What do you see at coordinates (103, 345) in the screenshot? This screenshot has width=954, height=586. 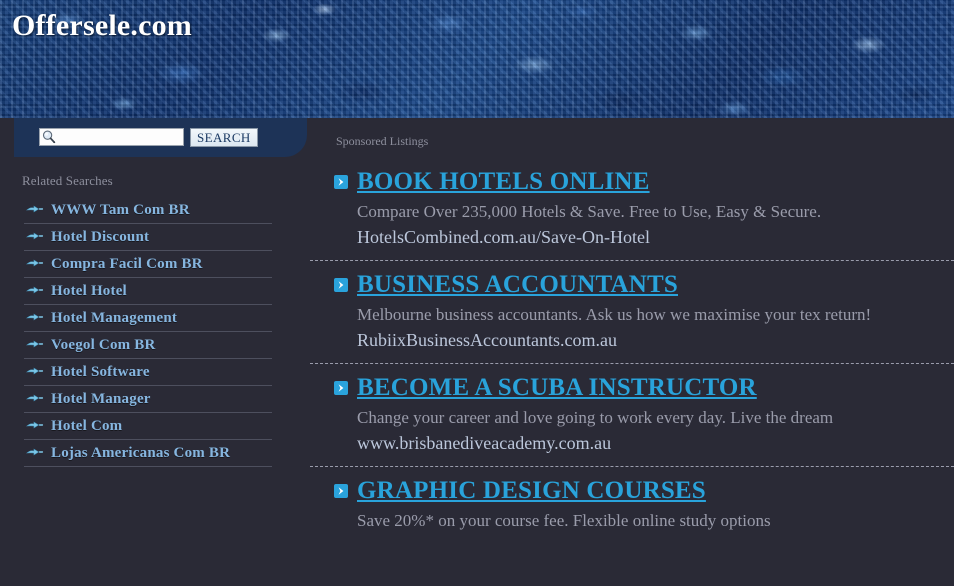 I see `sidebar-link: Voegol Com BR` at bounding box center [103, 345].